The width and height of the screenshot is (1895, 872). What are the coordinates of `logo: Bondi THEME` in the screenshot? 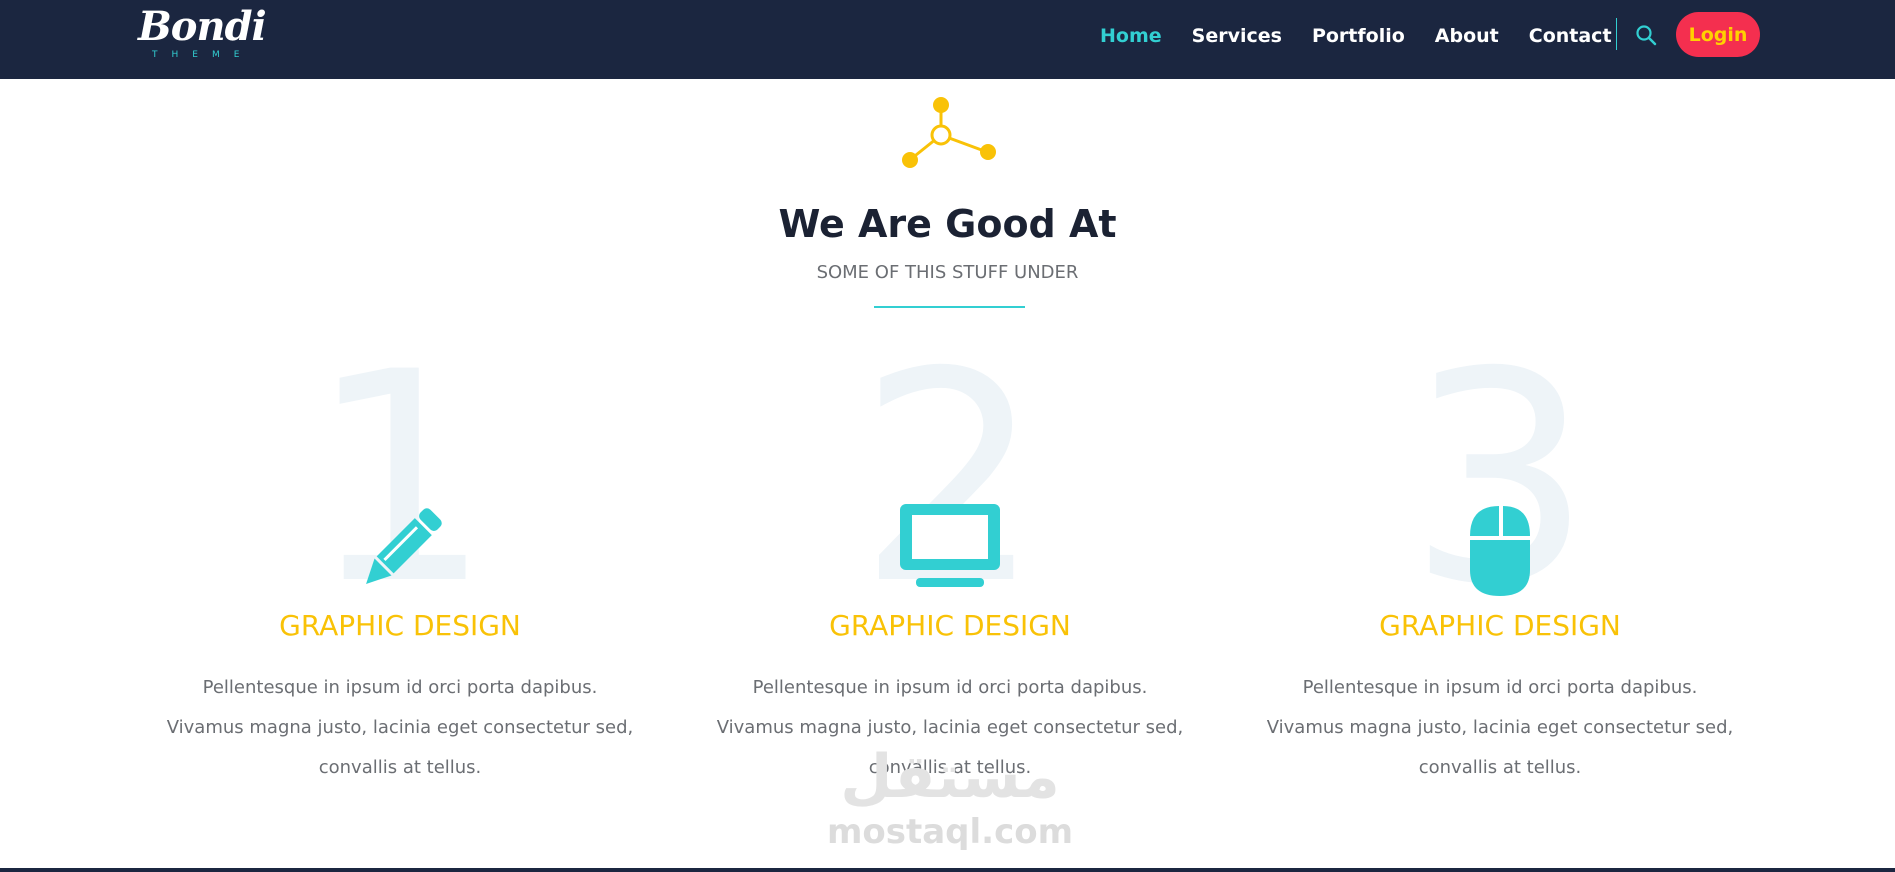 It's located at (202, 35).